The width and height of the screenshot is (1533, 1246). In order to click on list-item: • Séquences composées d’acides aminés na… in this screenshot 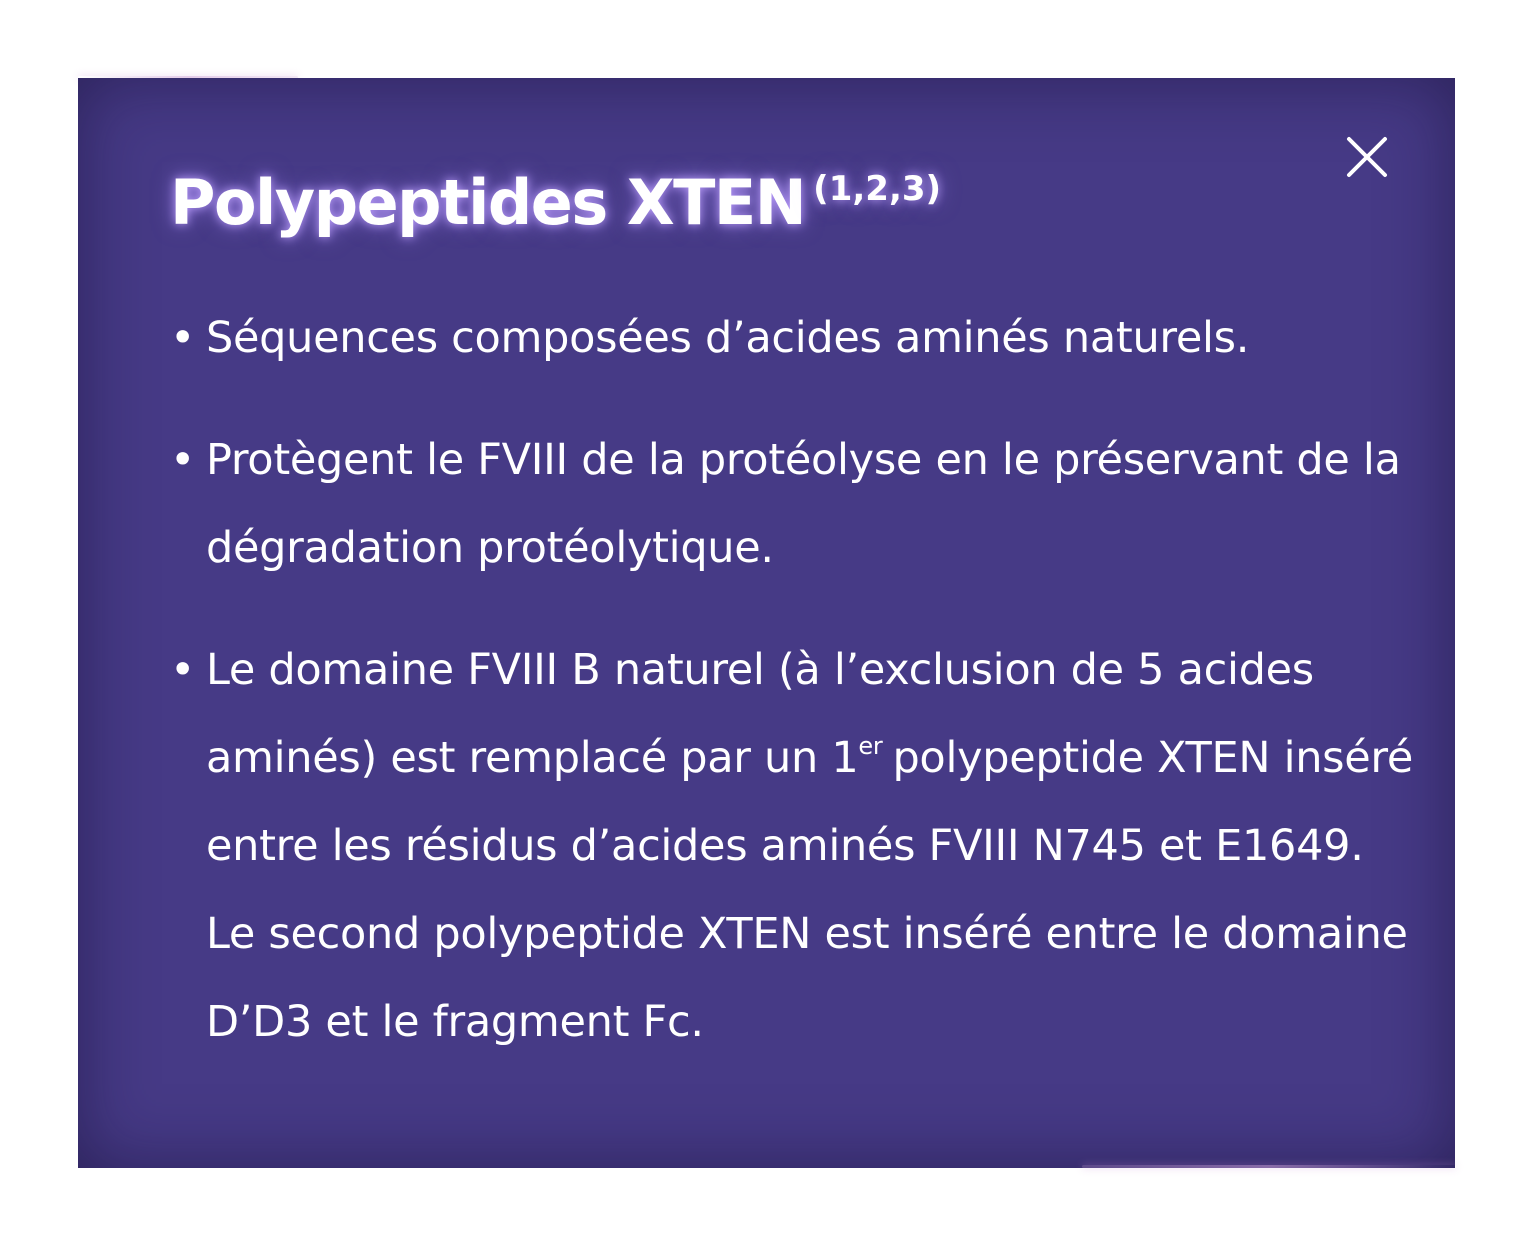, I will do `click(795, 338)`.